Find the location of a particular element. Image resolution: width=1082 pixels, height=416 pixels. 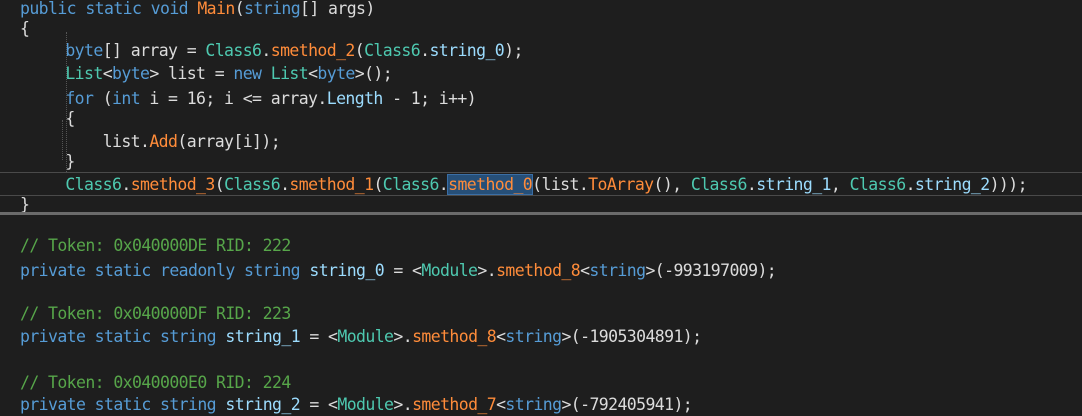

code-token: } is located at coordinates (51, 161).